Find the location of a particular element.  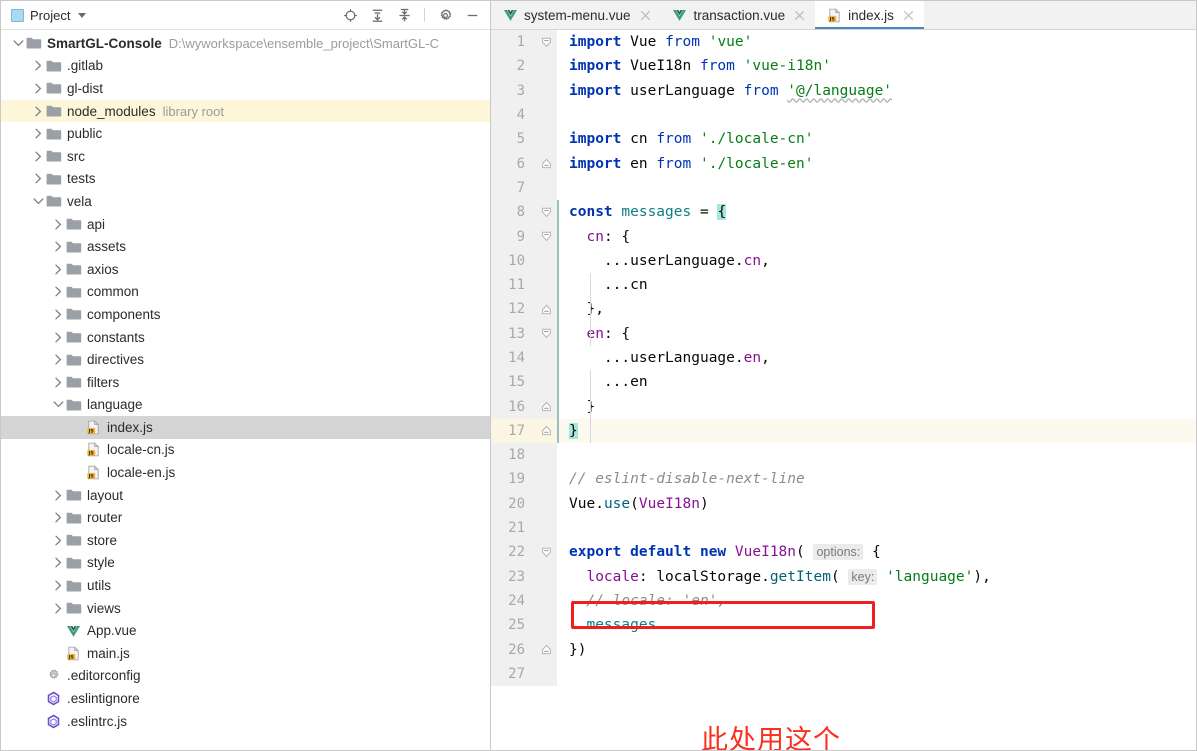

locate-file-icon is located at coordinates (350, 15).